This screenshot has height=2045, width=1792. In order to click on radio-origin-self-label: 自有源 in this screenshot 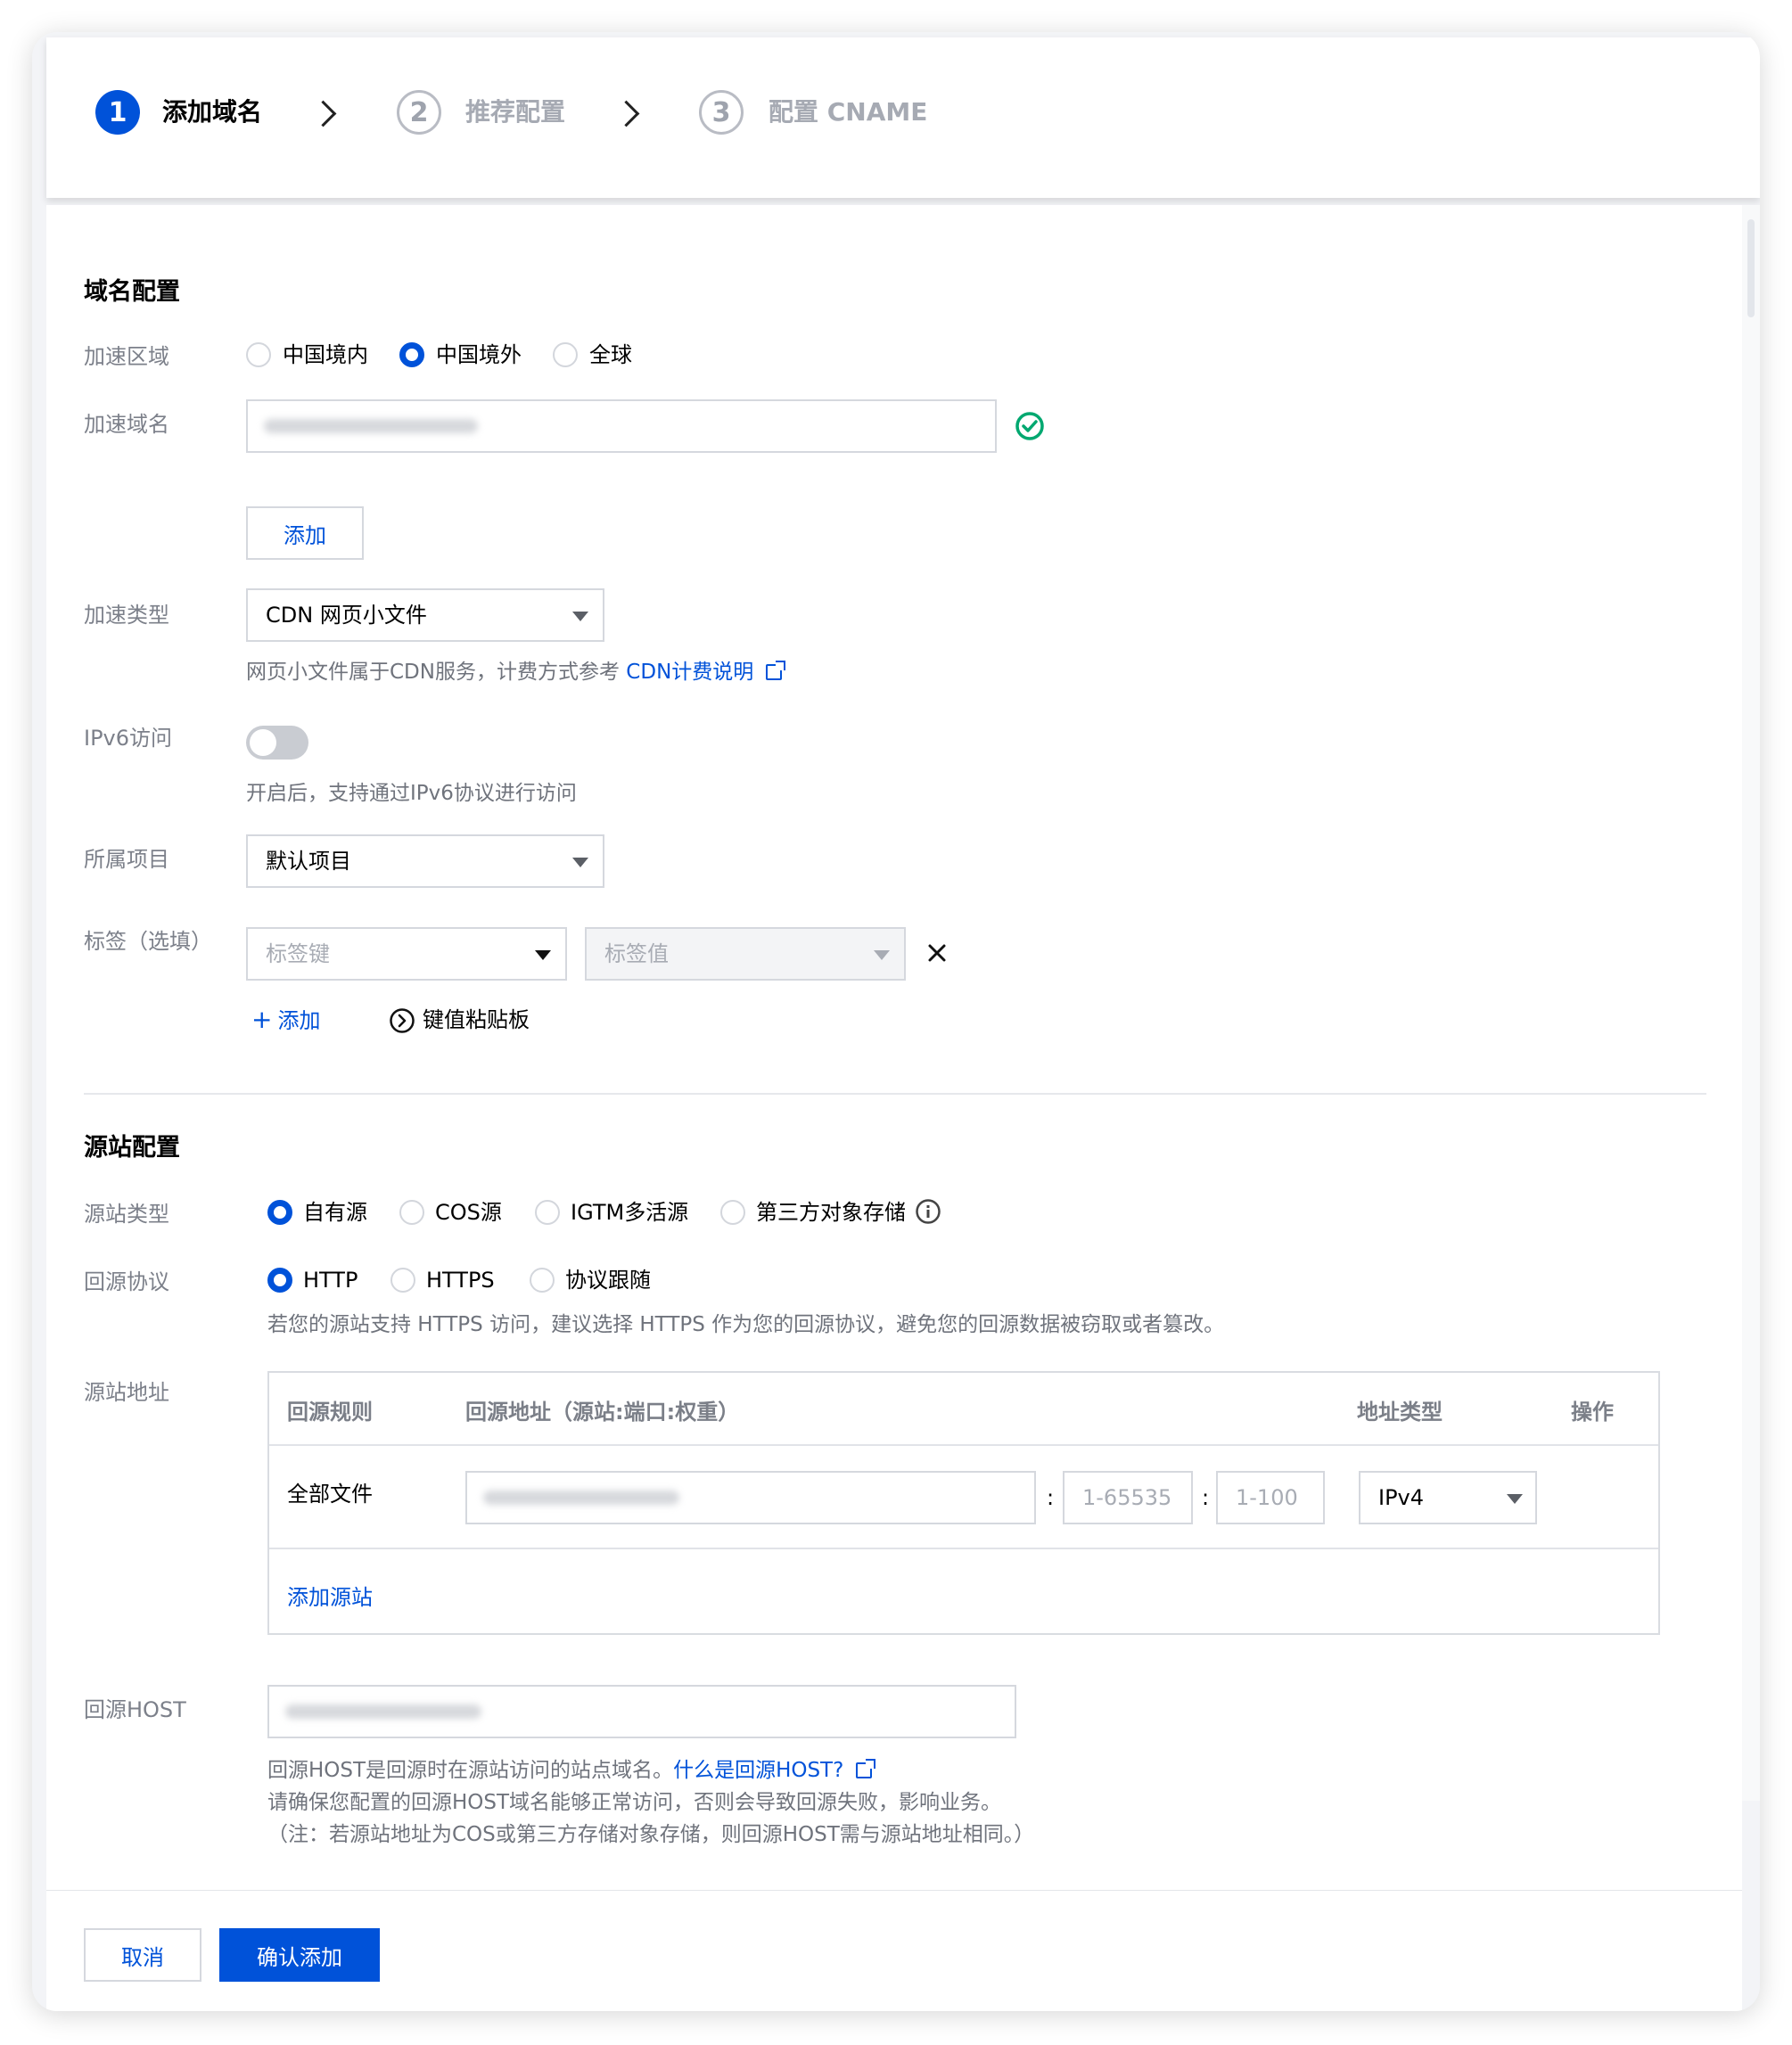, I will do `click(335, 1212)`.